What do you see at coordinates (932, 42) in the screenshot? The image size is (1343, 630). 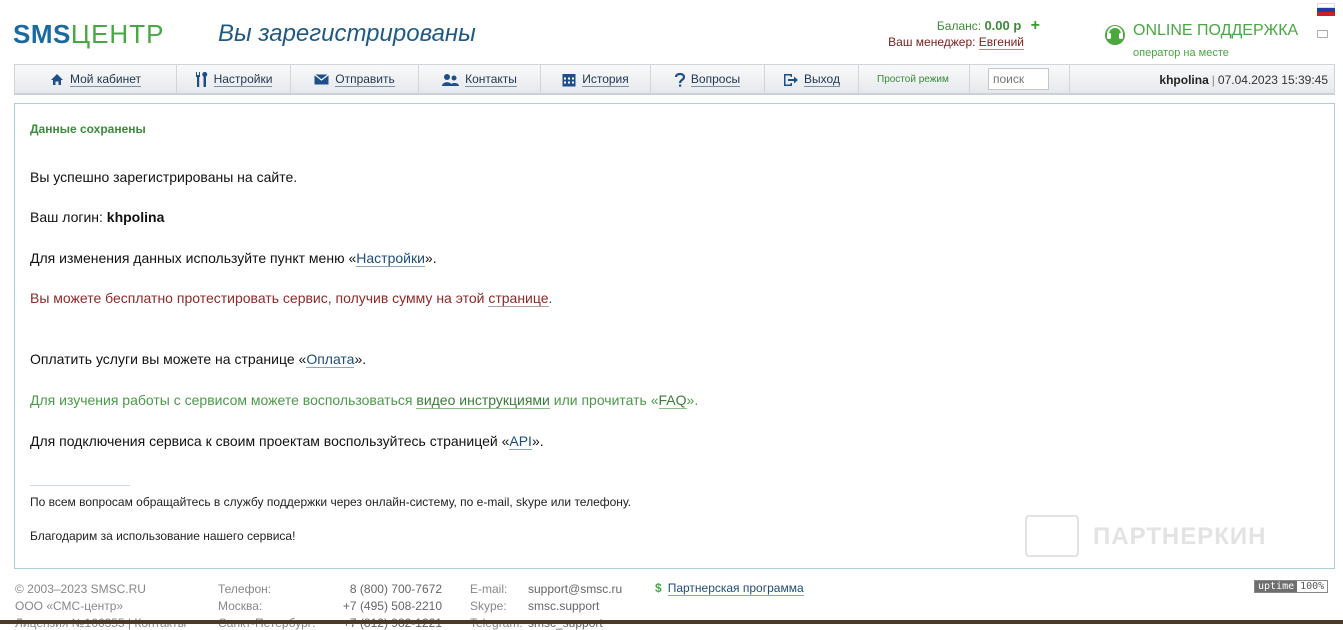 I see `manager-label: Ваш менеджер:` at bounding box center [932, 42].